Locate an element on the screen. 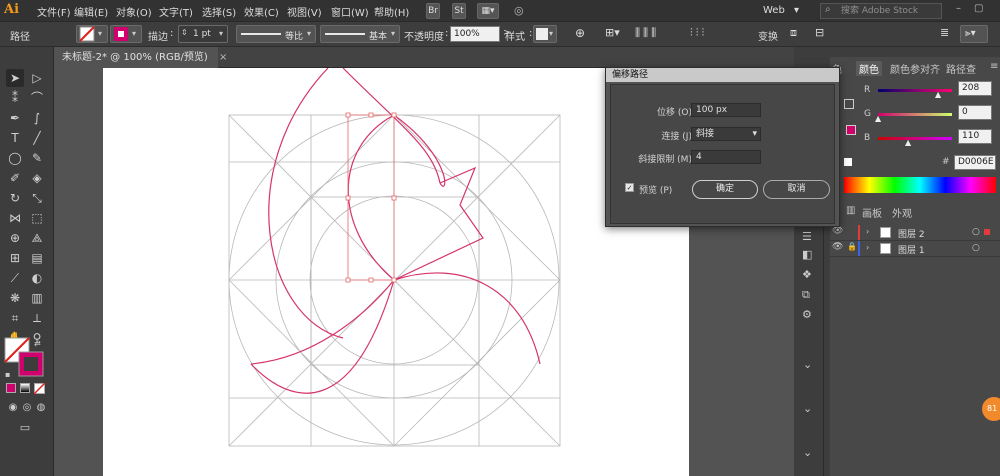 The width and height of the screenshot is (1000, 476). panel-menu-icon: ≡ is located at coordinates (994, 66).